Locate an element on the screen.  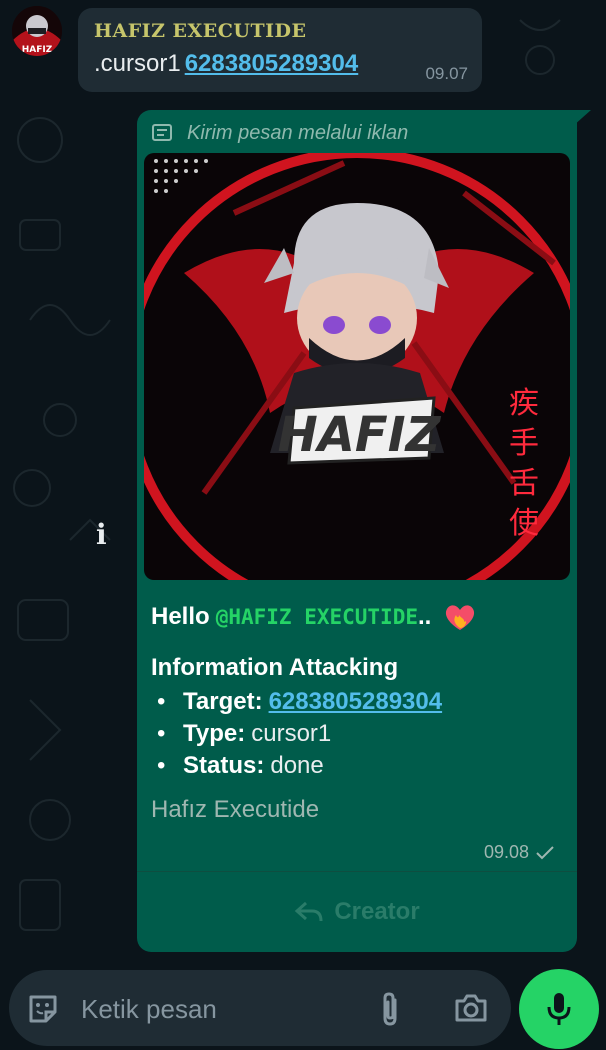
message-input: Ketik pesan is located at coordinates (149, 1009).